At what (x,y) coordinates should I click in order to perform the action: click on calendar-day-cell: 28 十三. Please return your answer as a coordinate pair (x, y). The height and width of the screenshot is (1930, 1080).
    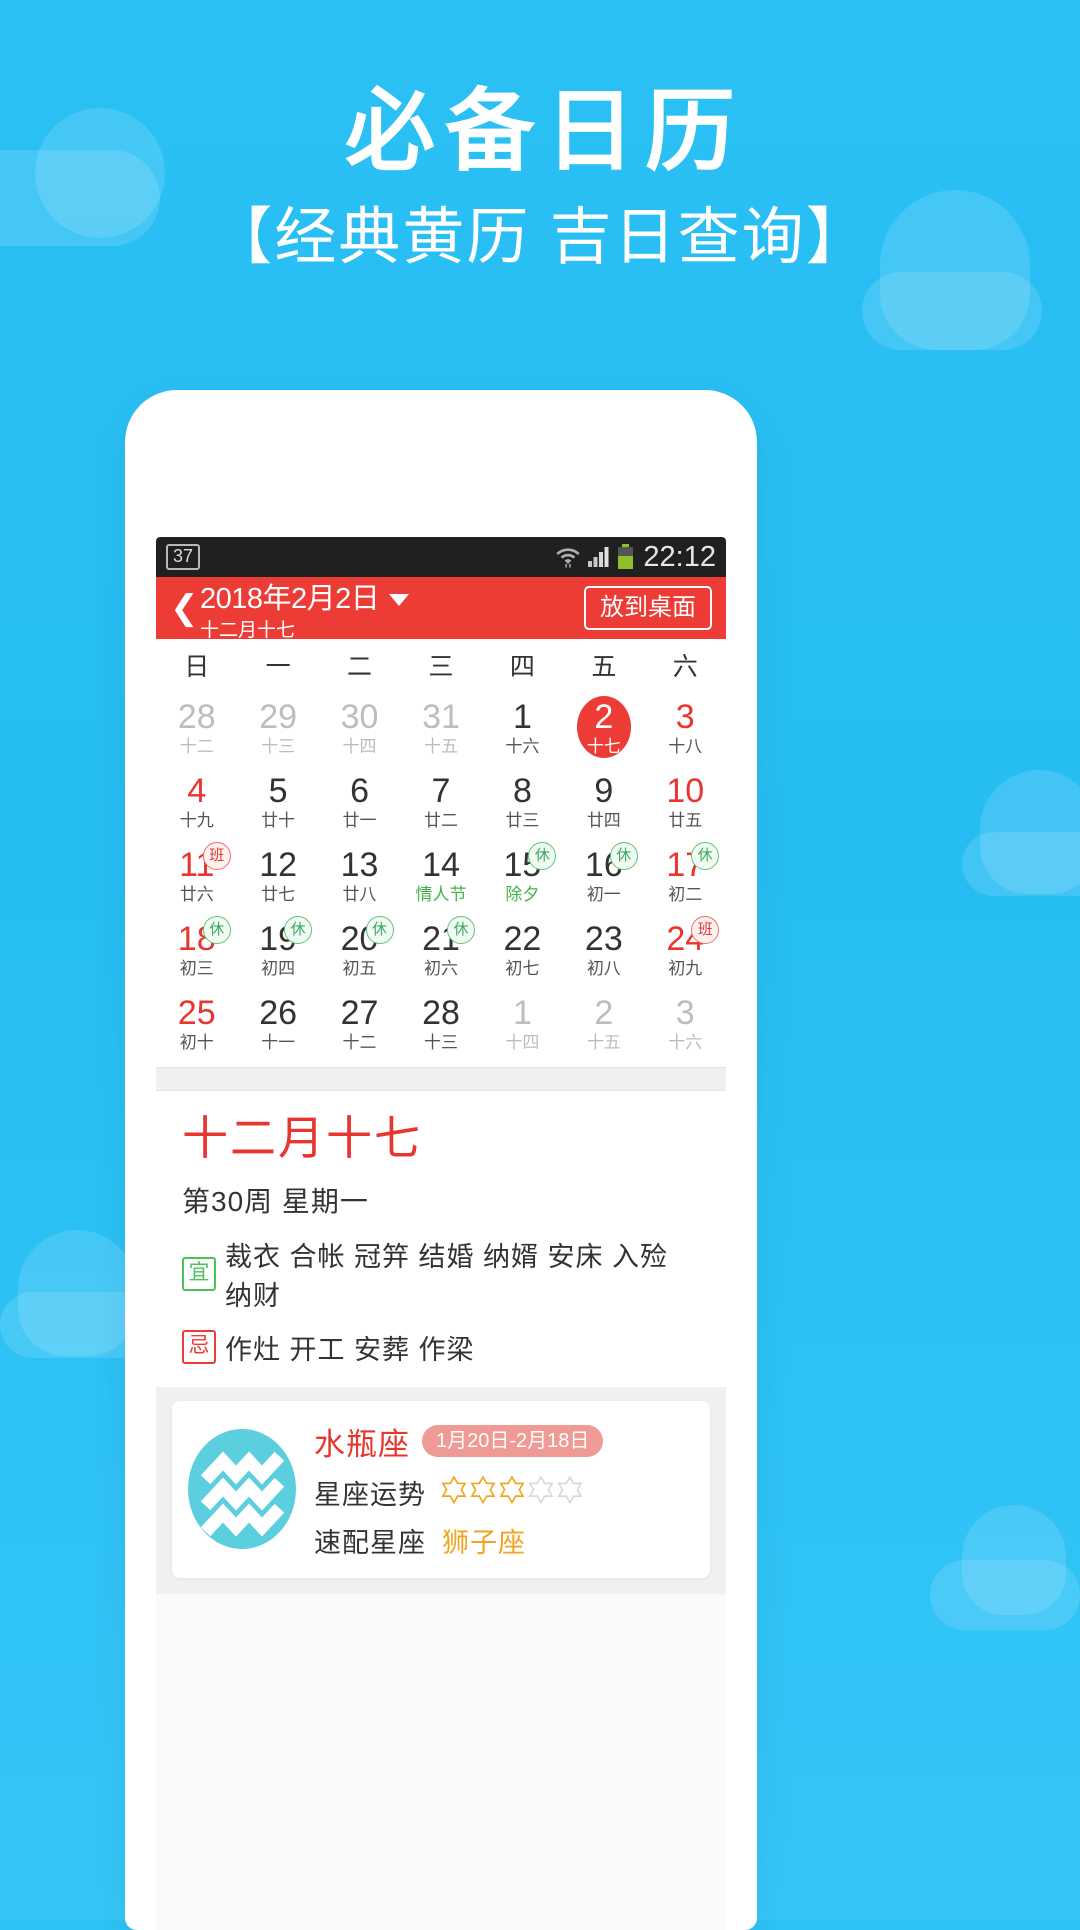
    Looking at the image, I should click on (440, 1024).